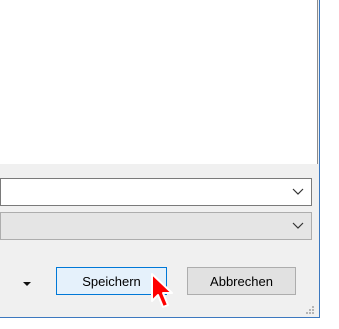  What do you see at coordinates (156, 226) in the screenshot?
I see `filetype-combobox` at bounding box center [156, 226].